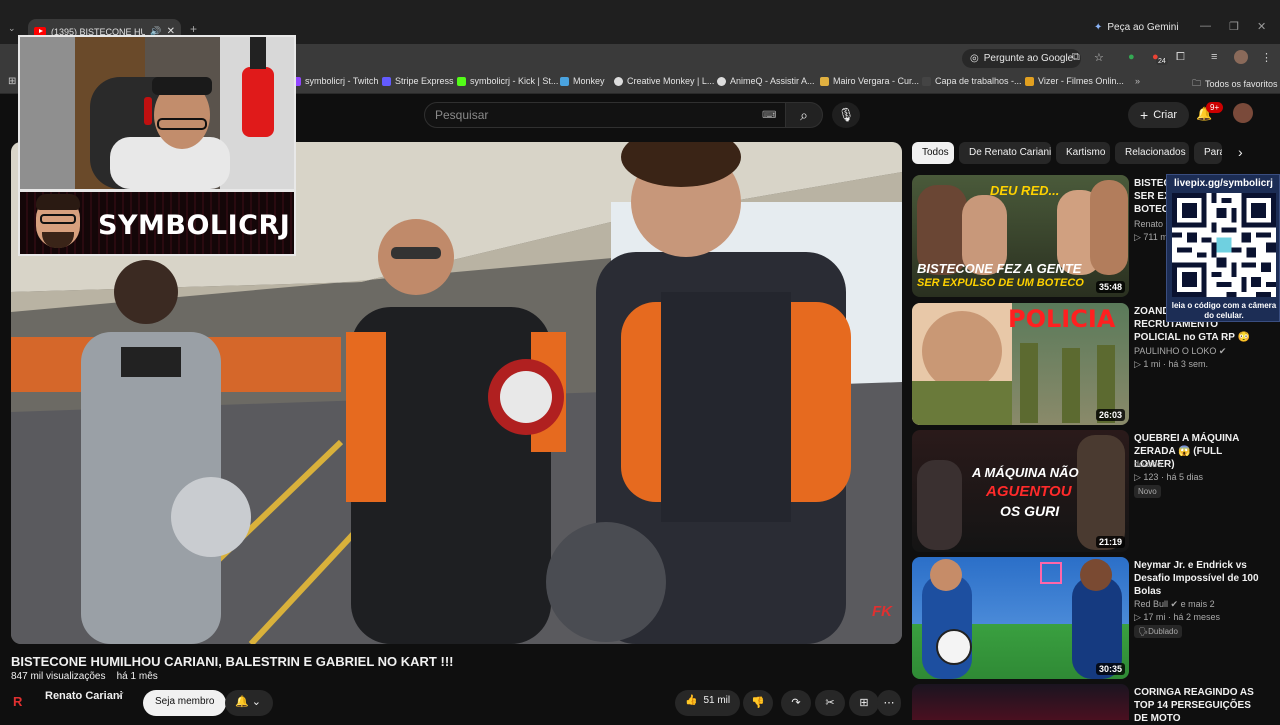 Image resolution: width=1280 pixels, height=725 pixels. I want to click on recommendation-thumbnail, so click(1020, 702).